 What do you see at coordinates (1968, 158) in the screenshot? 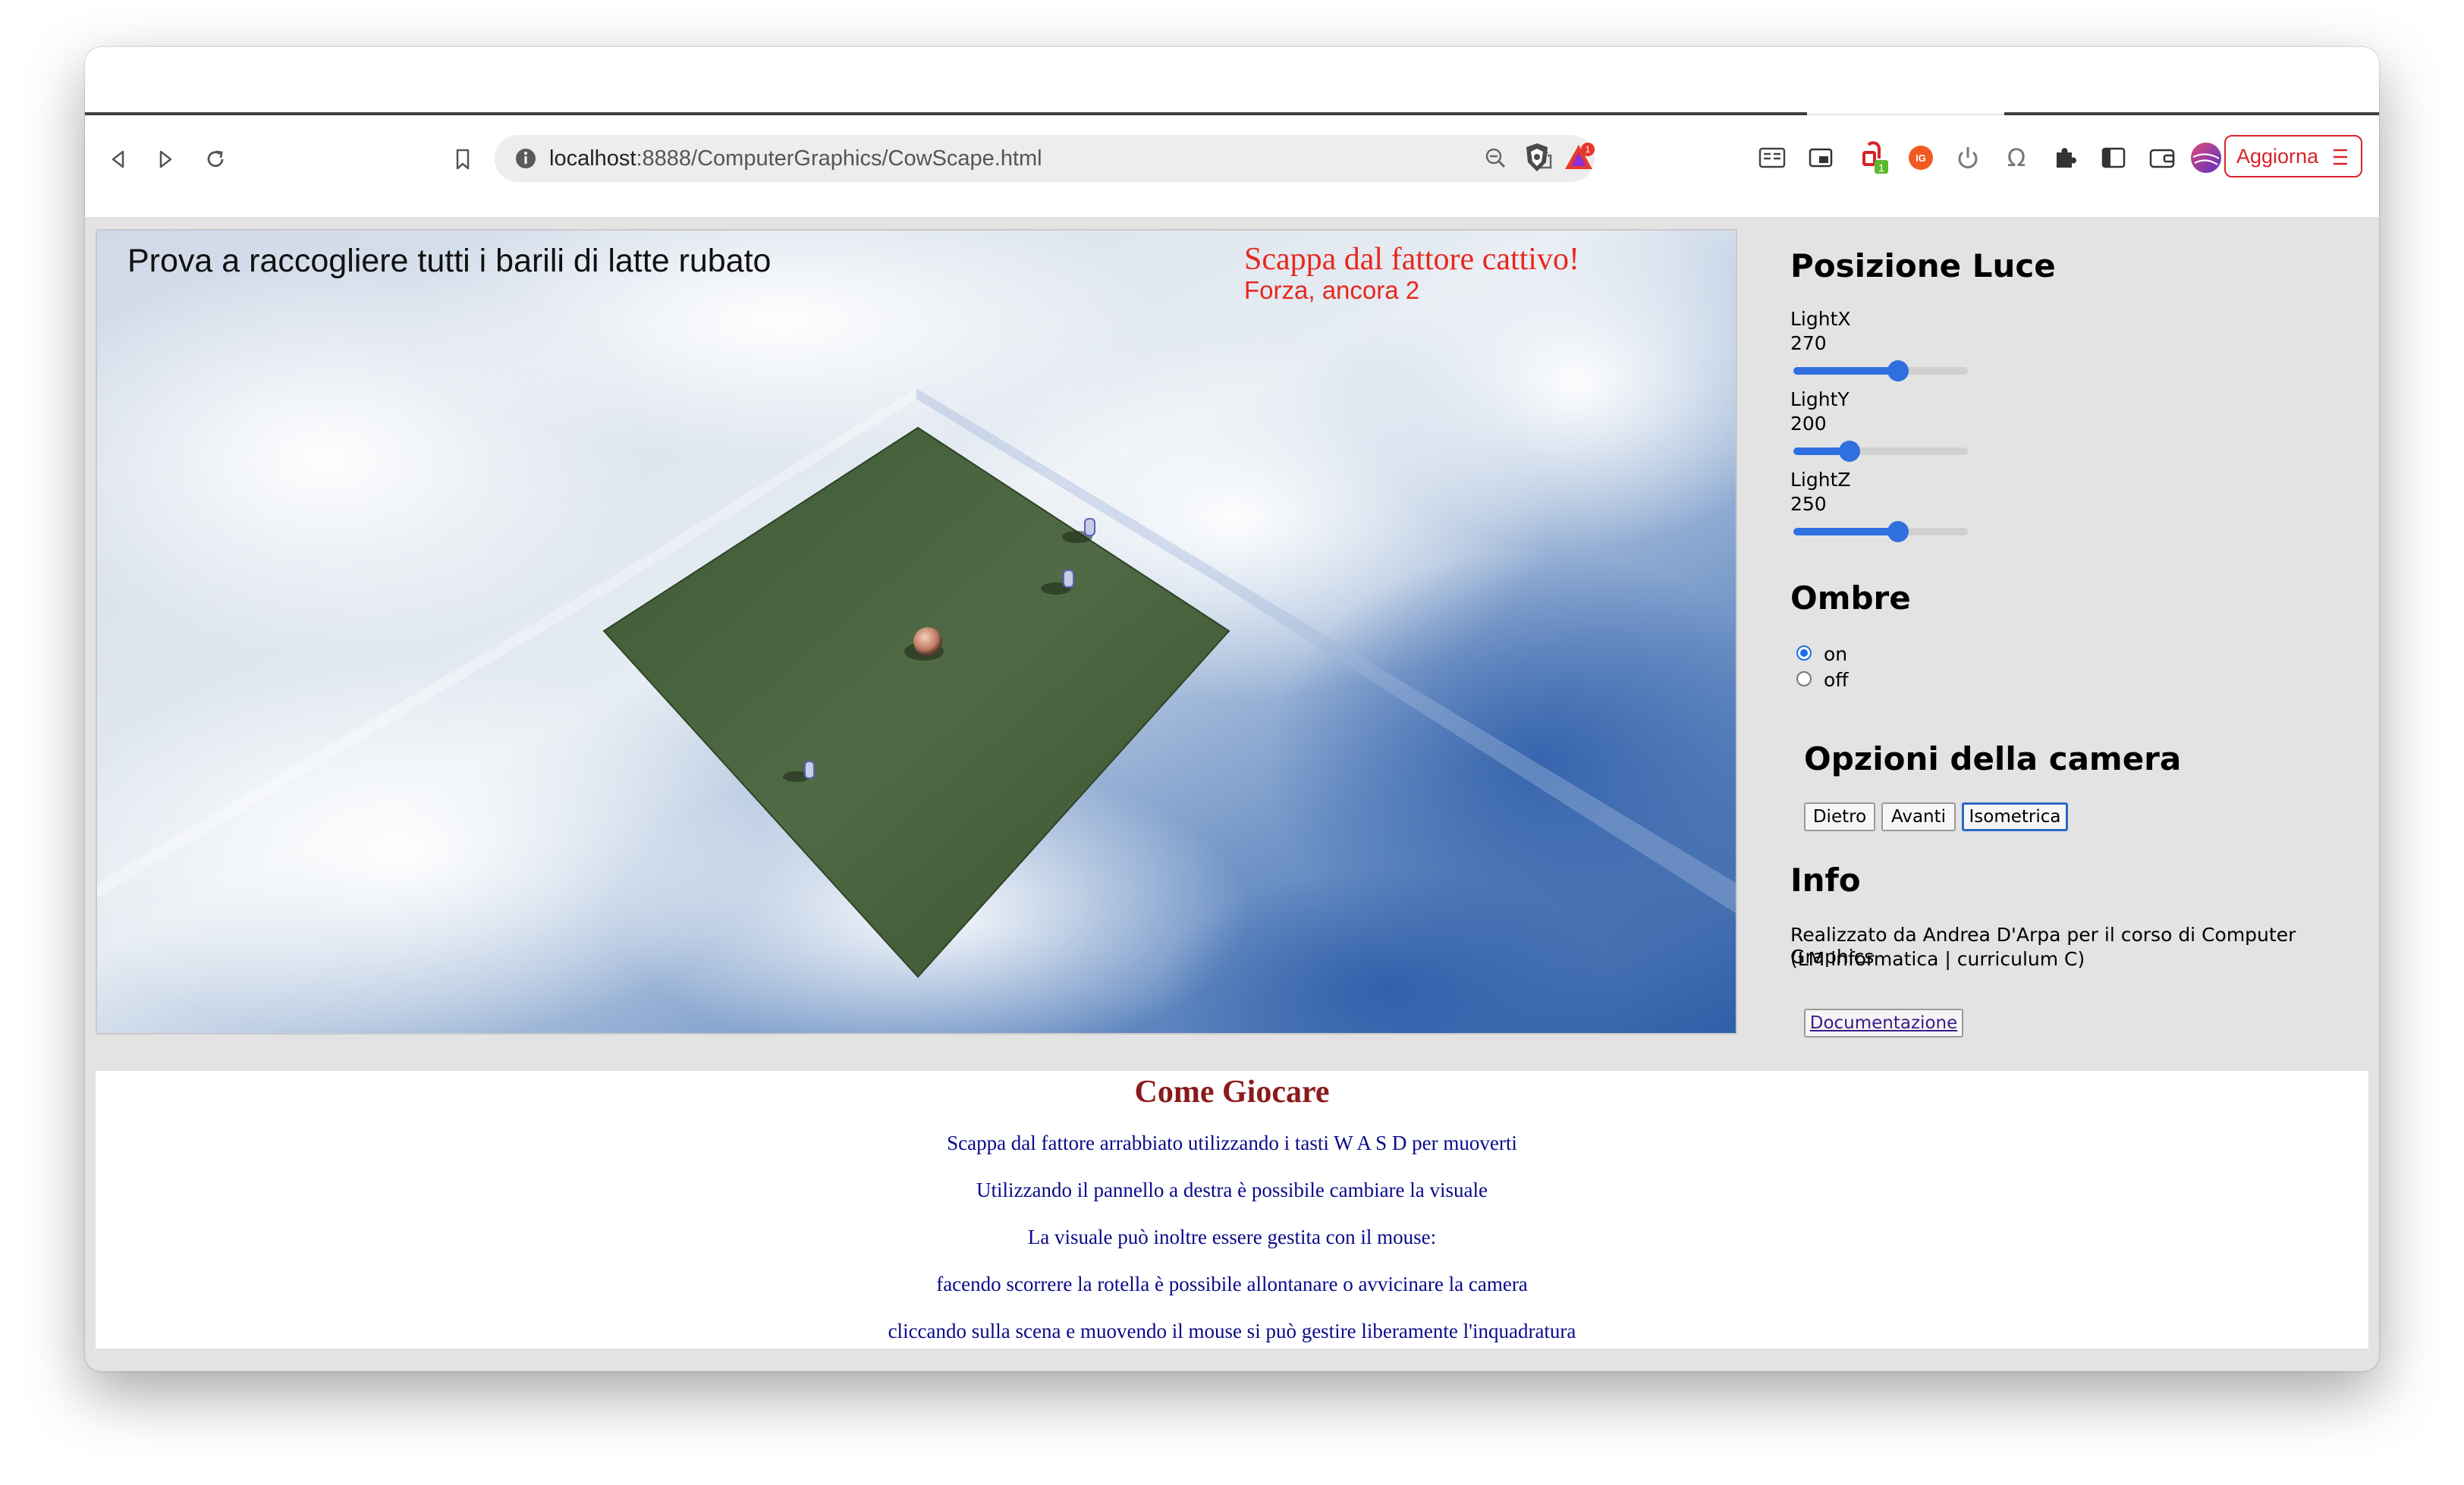
I see `power-icon` at bounding box center [1968, 158].